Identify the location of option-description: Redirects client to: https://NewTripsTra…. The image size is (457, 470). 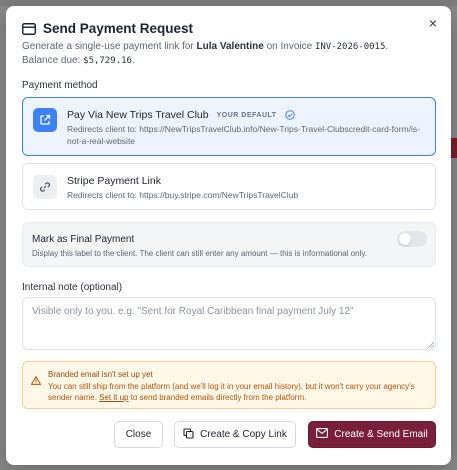
(243, 135).